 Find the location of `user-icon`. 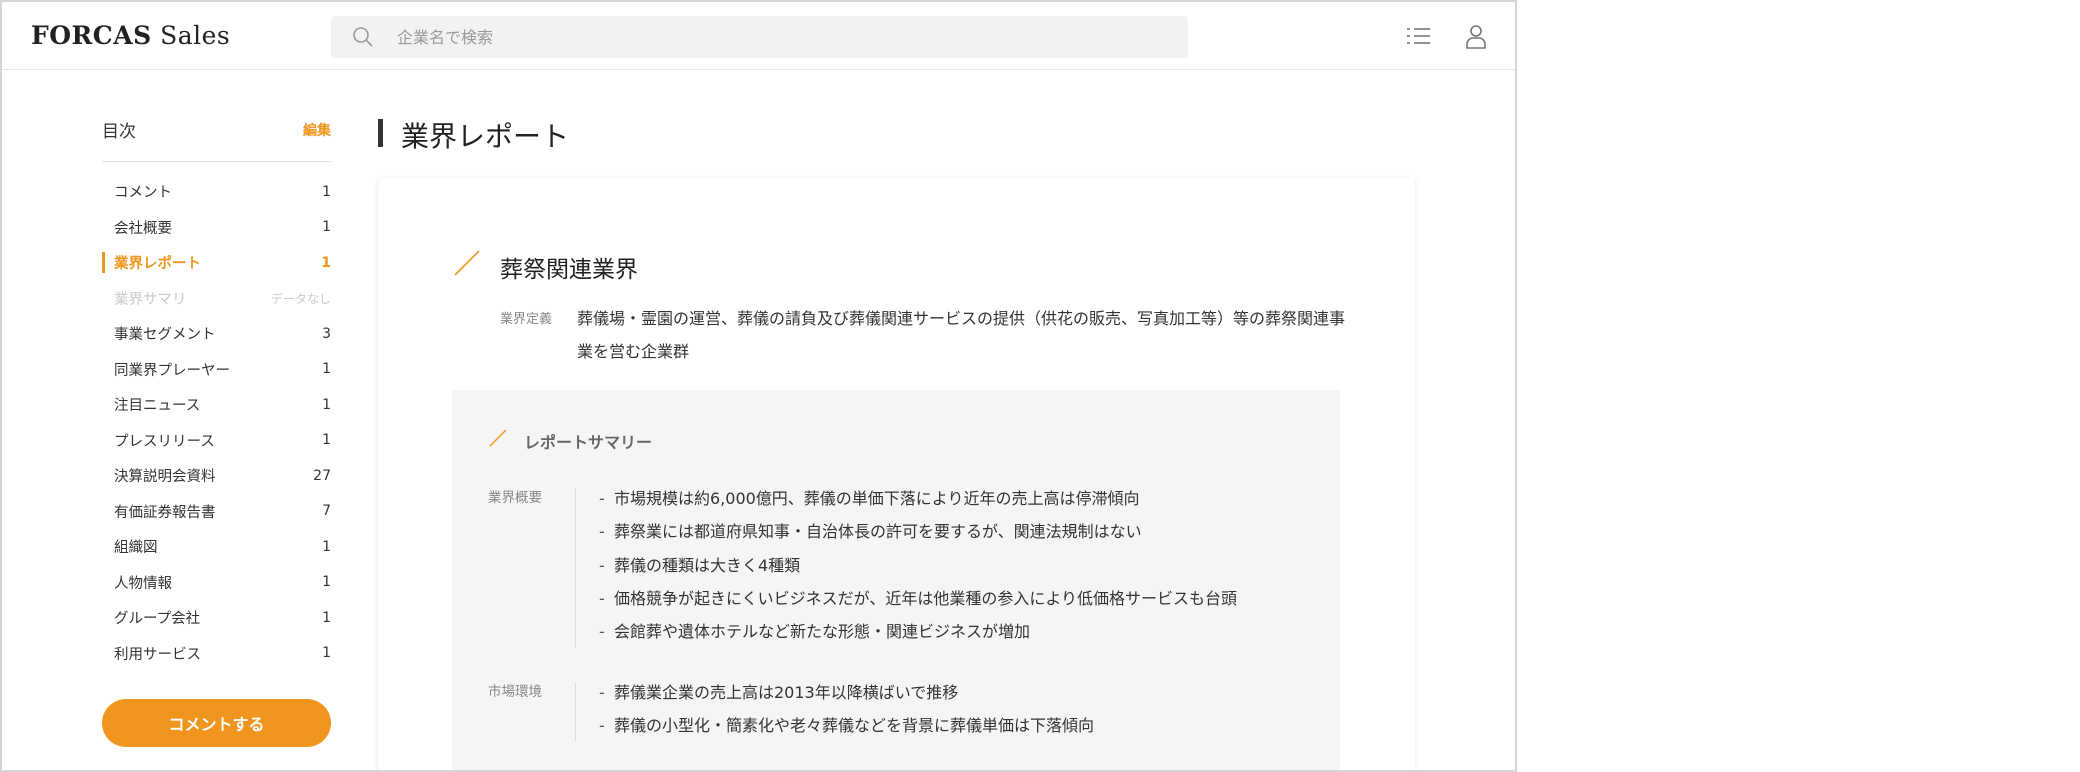

user-icon is located at coordinates (1476, 36).